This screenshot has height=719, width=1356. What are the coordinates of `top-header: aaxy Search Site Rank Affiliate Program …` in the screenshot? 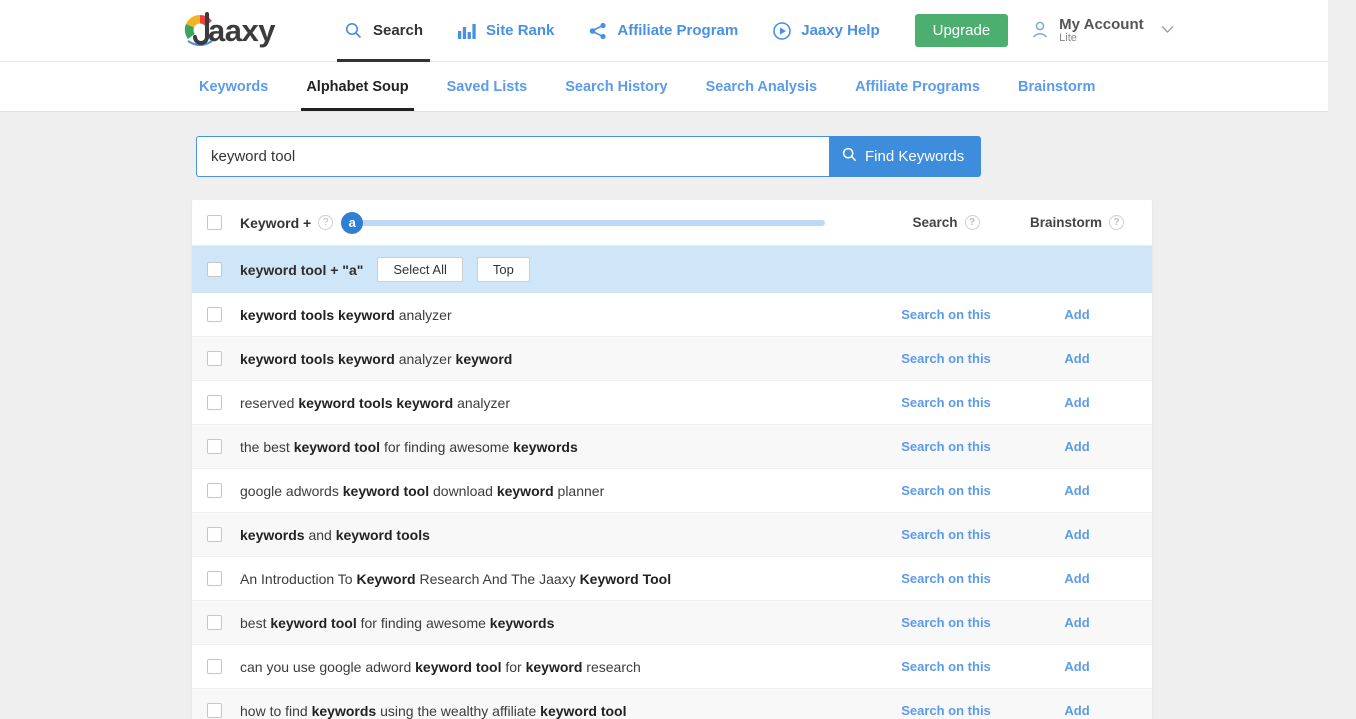 It's located at (671, 31).